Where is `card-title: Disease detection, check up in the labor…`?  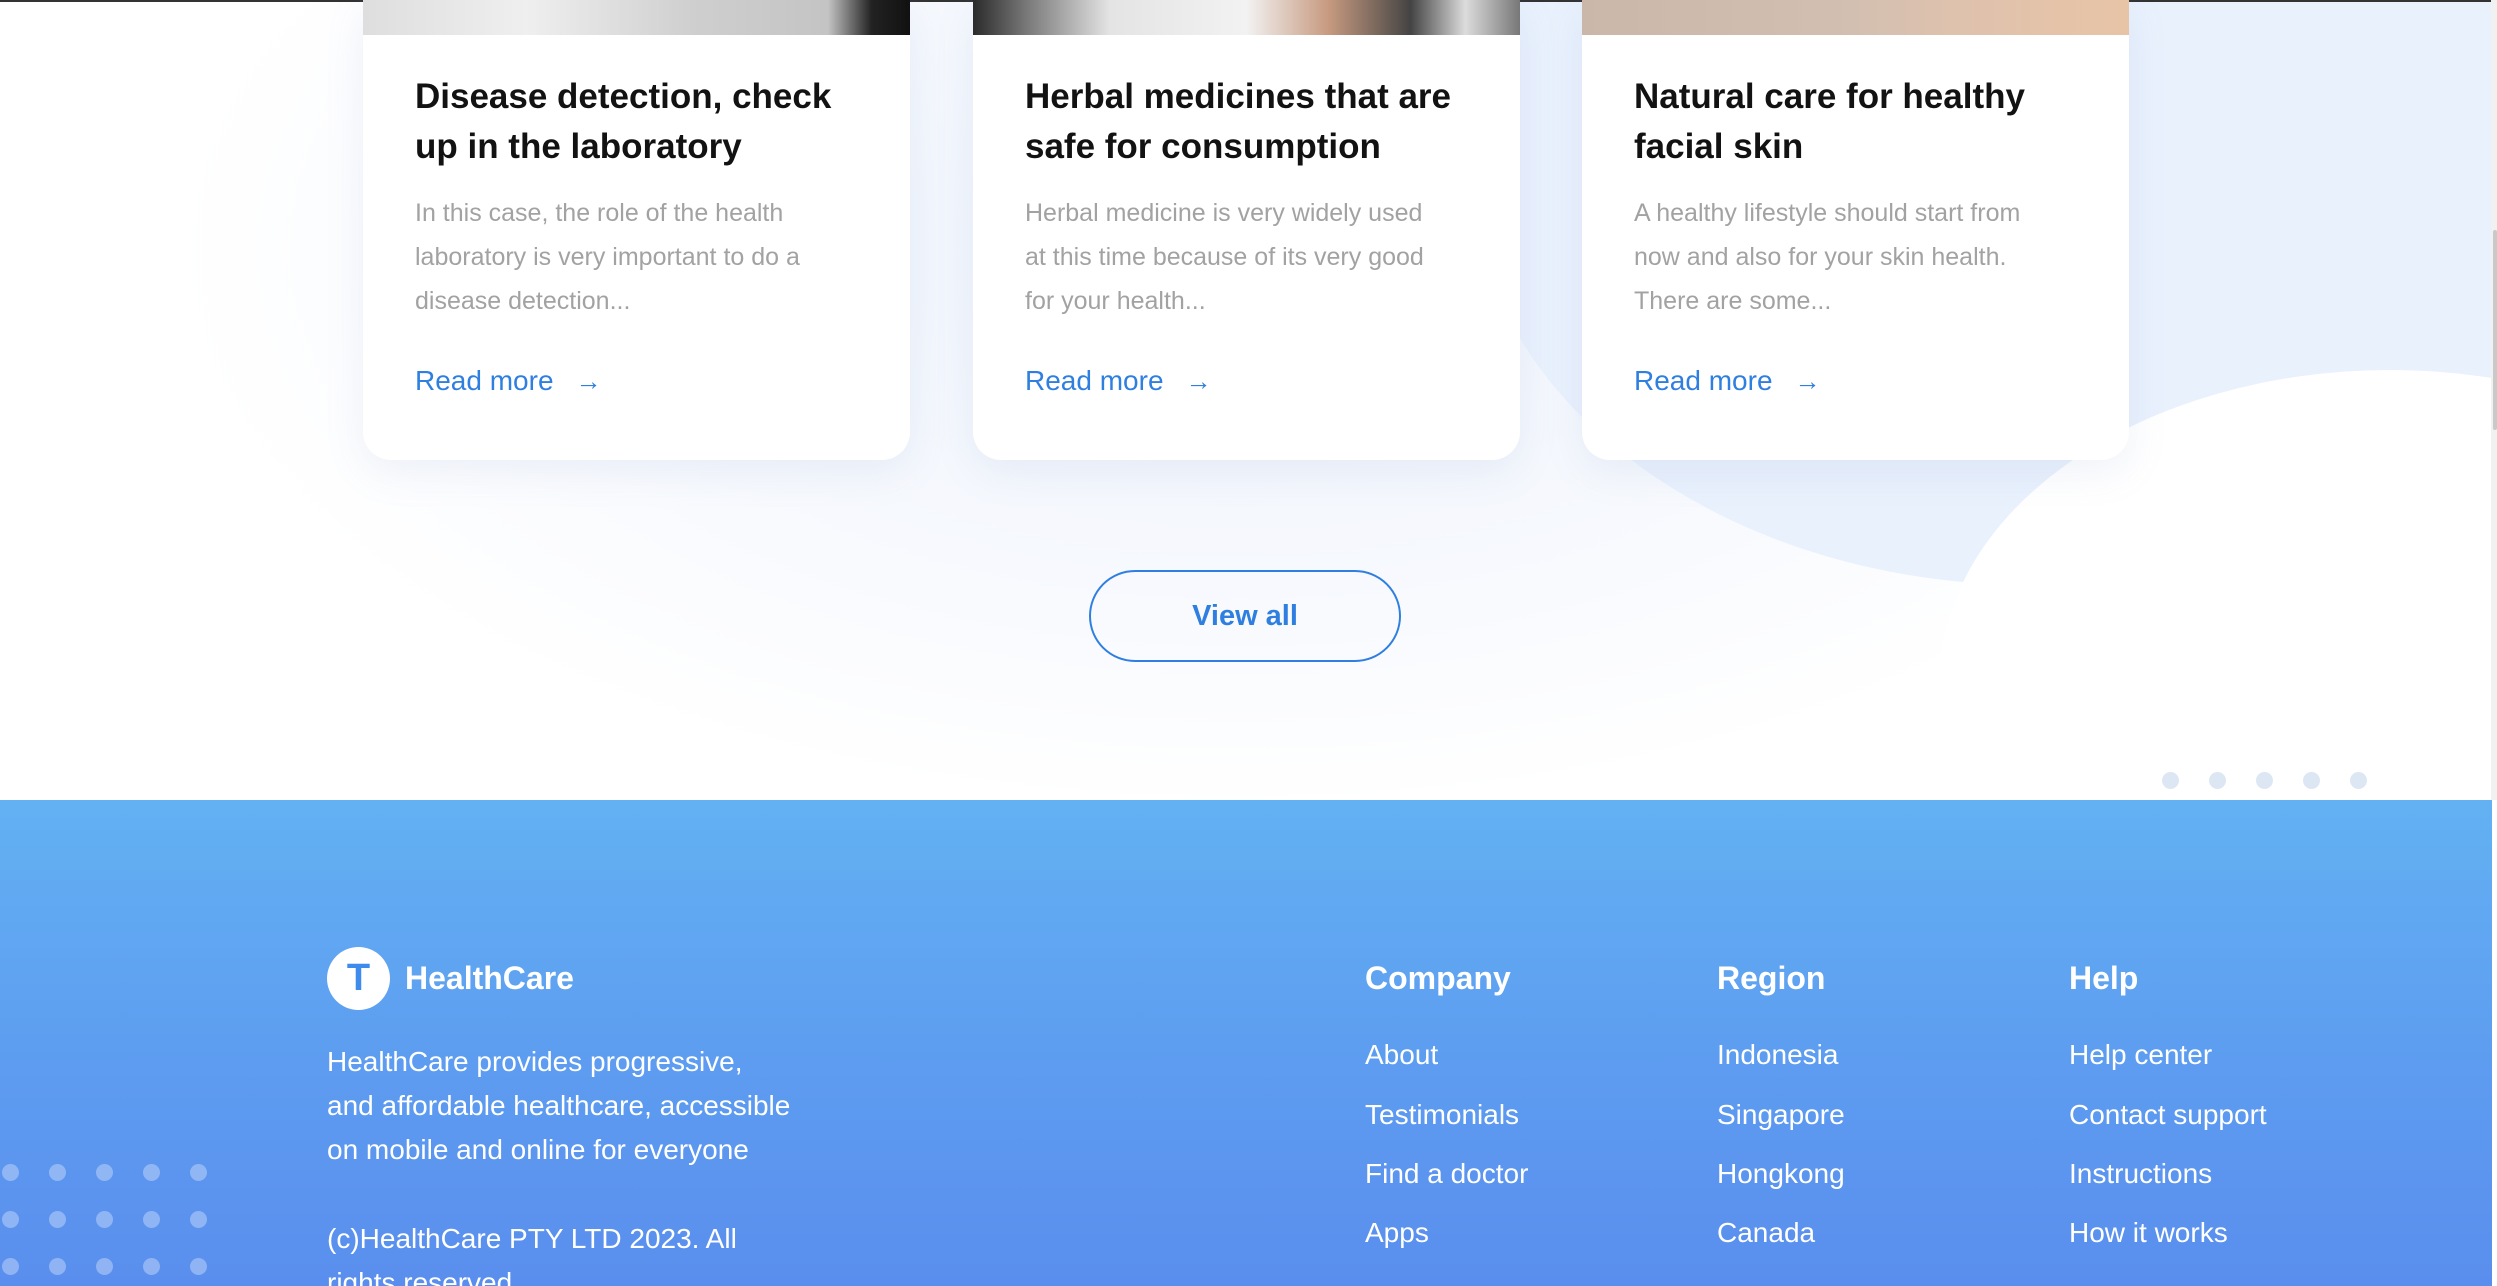 card-title: Disease detection, check up in the labor… is located at coordinates (623, 121).